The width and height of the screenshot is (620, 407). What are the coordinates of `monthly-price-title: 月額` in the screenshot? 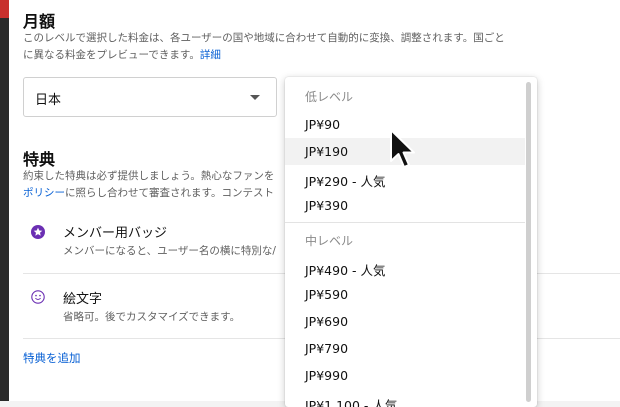 It's located at (39, 21).